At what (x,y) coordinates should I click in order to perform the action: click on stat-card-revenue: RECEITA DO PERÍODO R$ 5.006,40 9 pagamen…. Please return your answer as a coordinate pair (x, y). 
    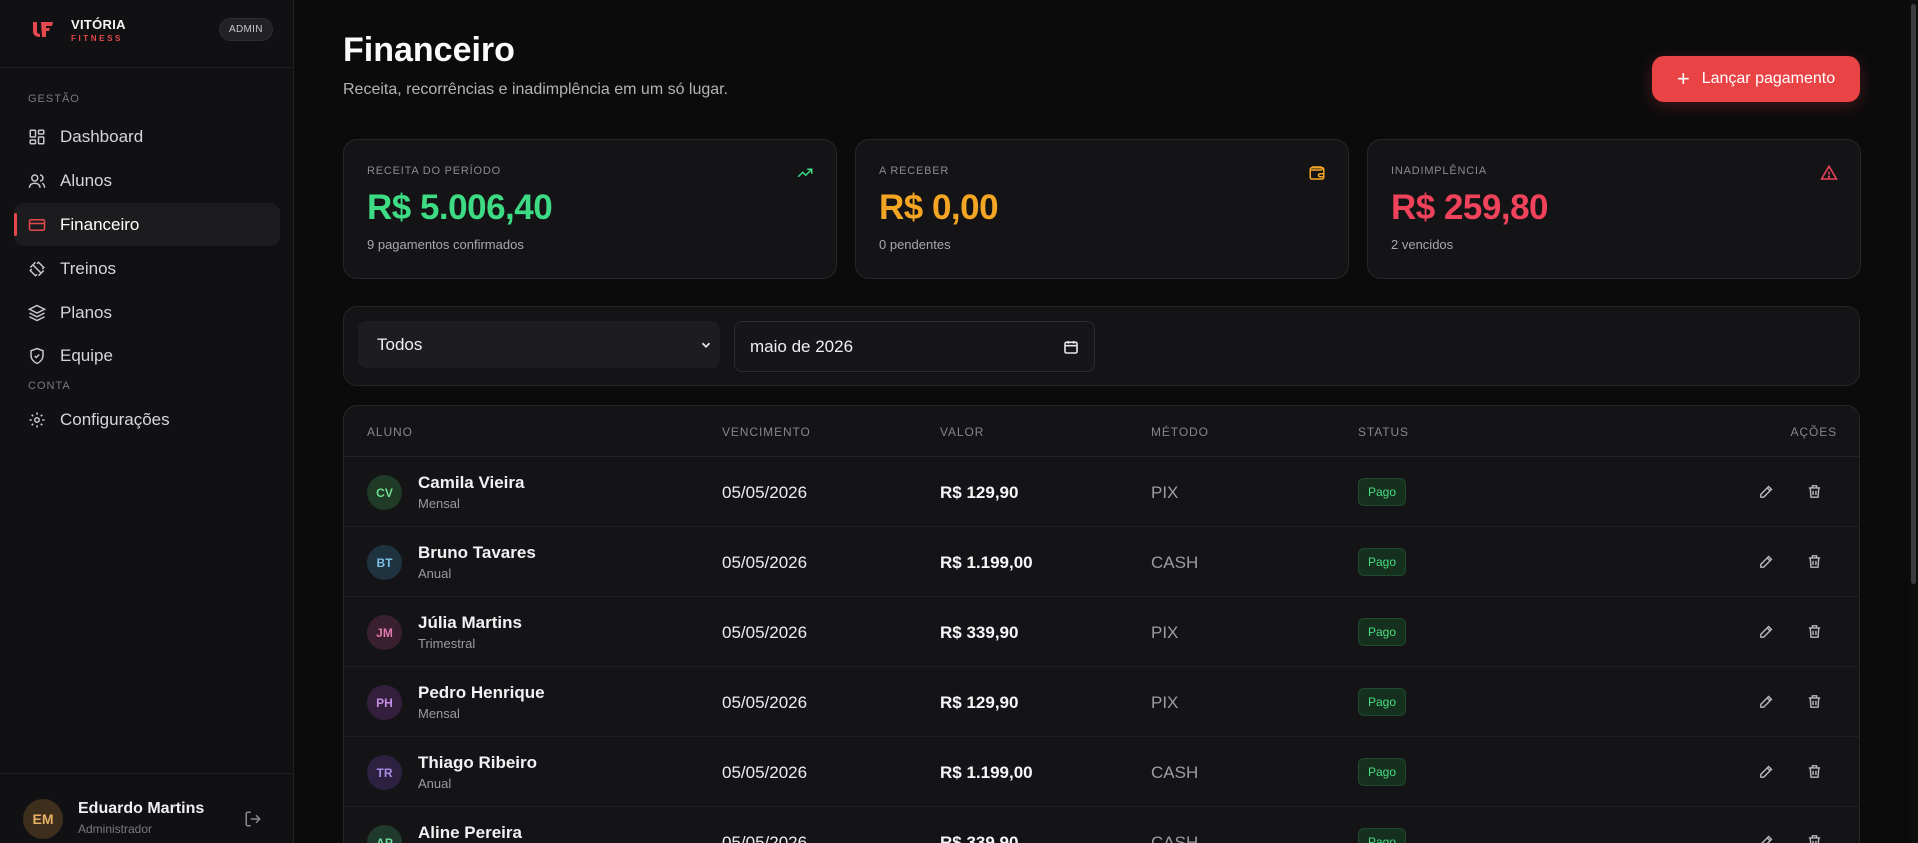
    Looking at the image, I should click on (590, 209).